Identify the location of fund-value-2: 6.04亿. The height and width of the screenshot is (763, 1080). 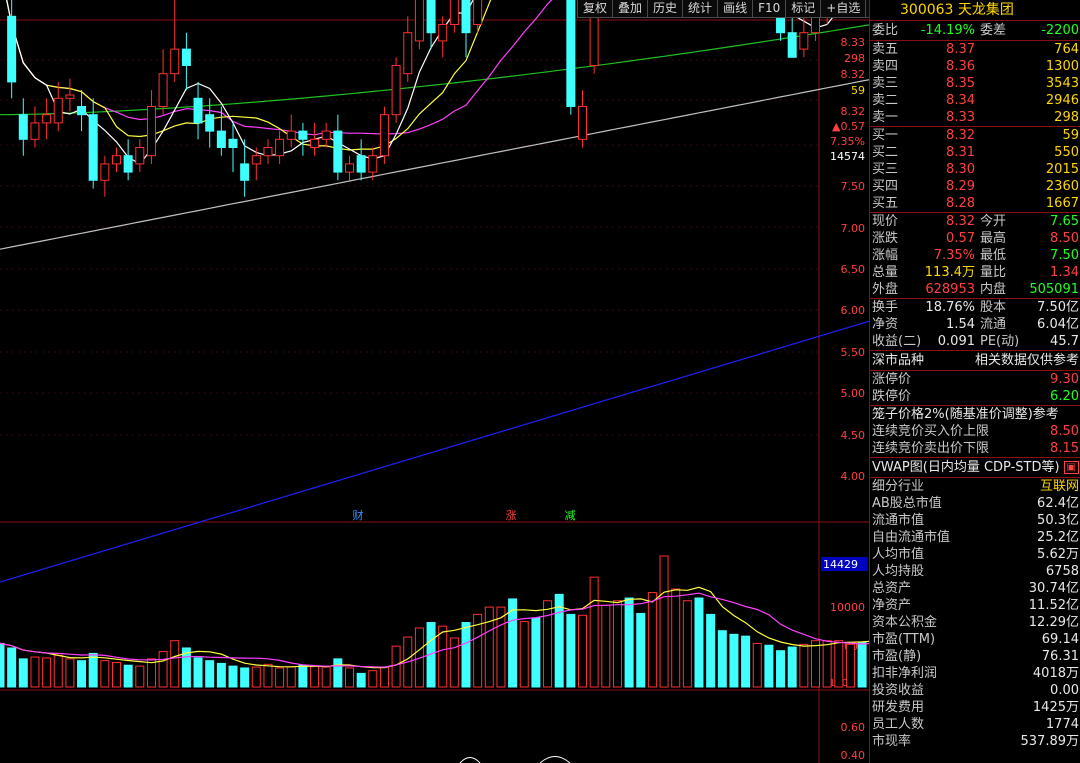
(1058, 324).